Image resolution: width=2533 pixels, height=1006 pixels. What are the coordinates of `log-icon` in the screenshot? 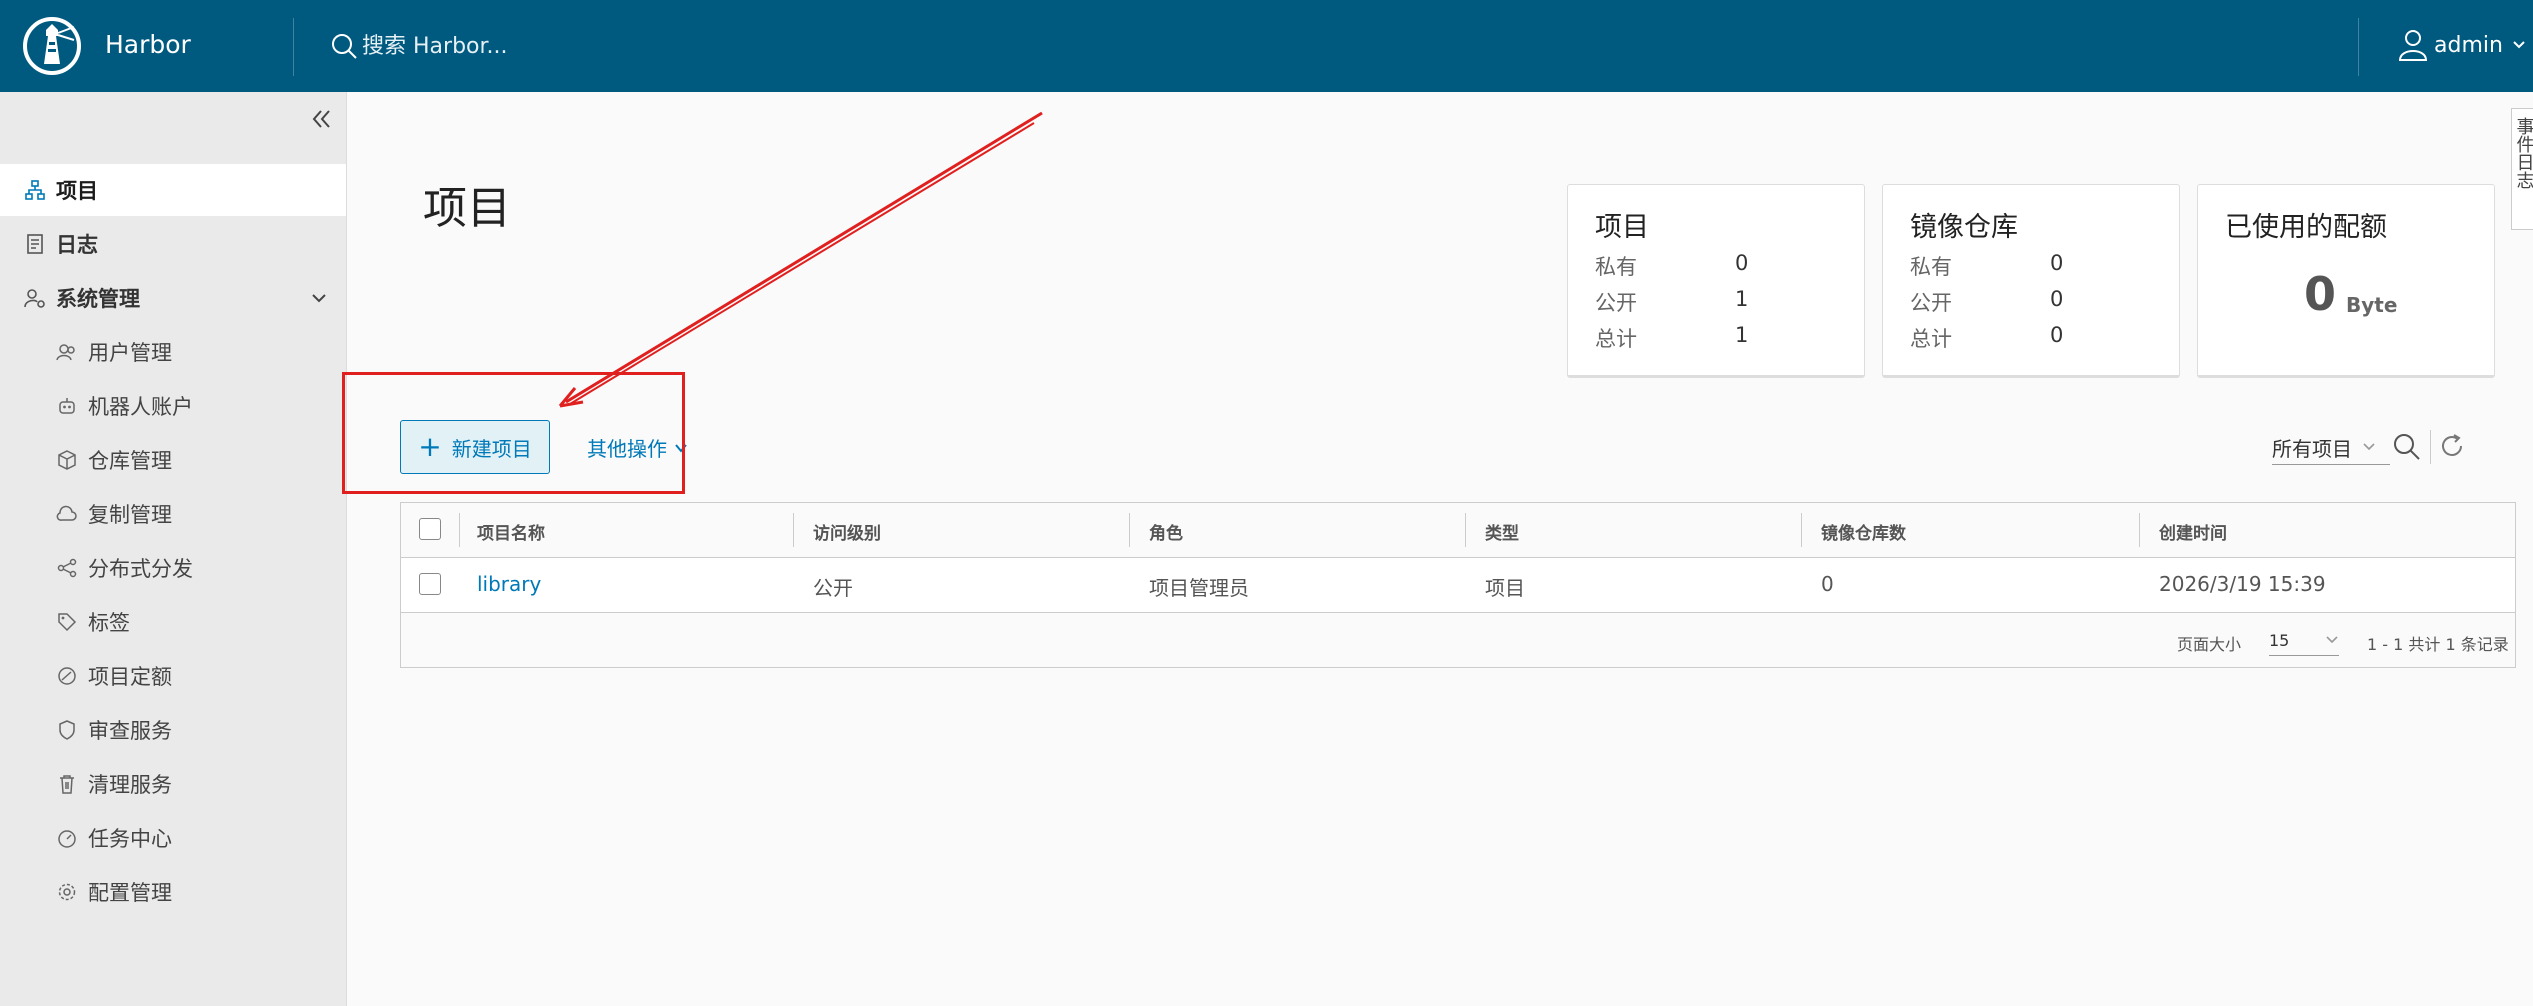 It's located at (35, 244).